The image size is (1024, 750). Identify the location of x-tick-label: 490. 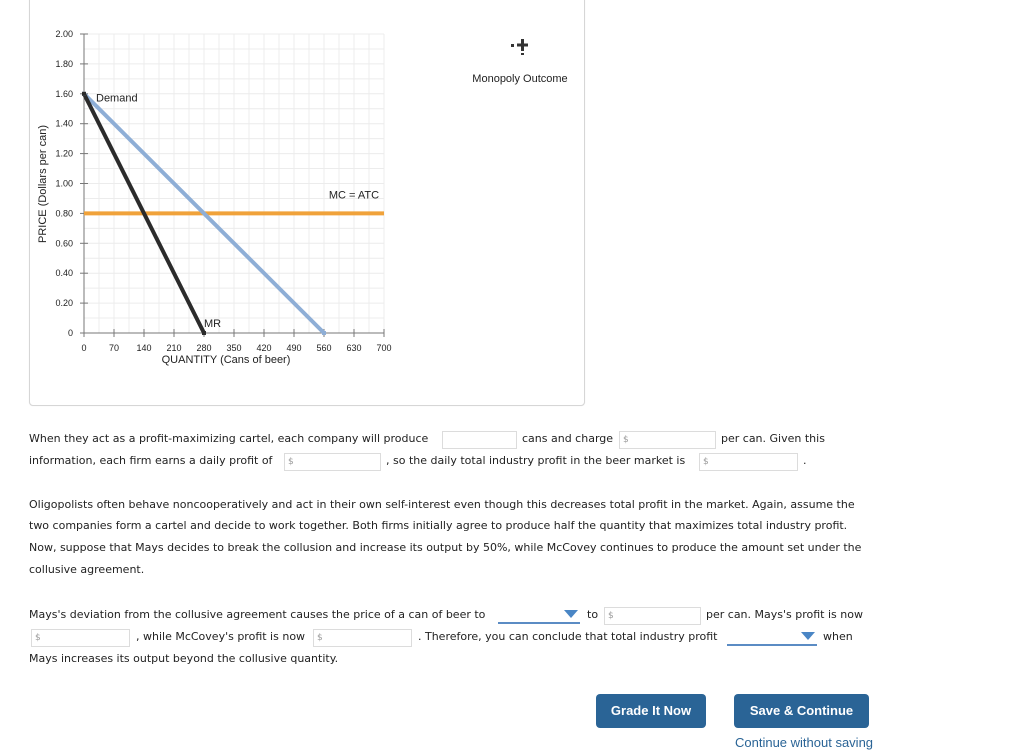
(293, 348).